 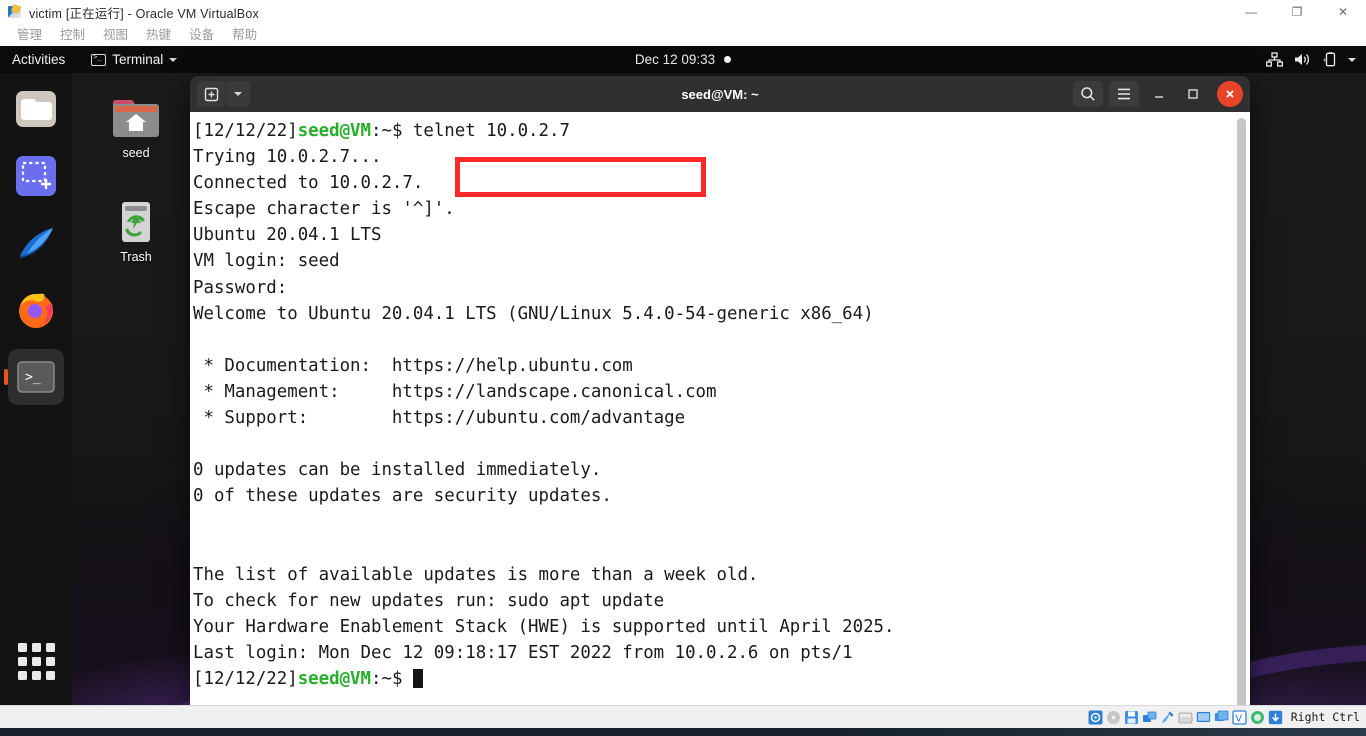 I want to click on menu-hotkeys: 热键, so click(x=158, y=35).